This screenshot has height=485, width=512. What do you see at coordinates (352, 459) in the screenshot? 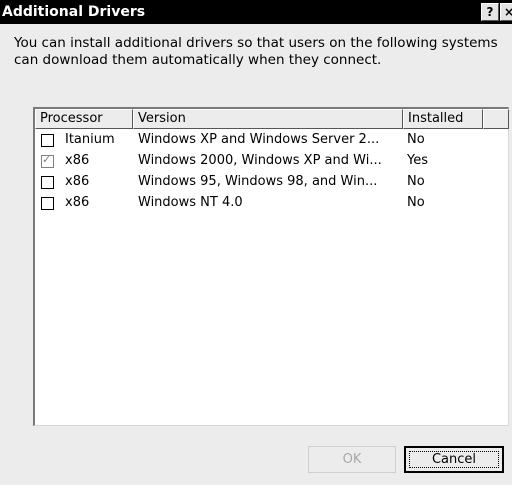
I see `ok-button: OK` at bounding box center [352, 459].